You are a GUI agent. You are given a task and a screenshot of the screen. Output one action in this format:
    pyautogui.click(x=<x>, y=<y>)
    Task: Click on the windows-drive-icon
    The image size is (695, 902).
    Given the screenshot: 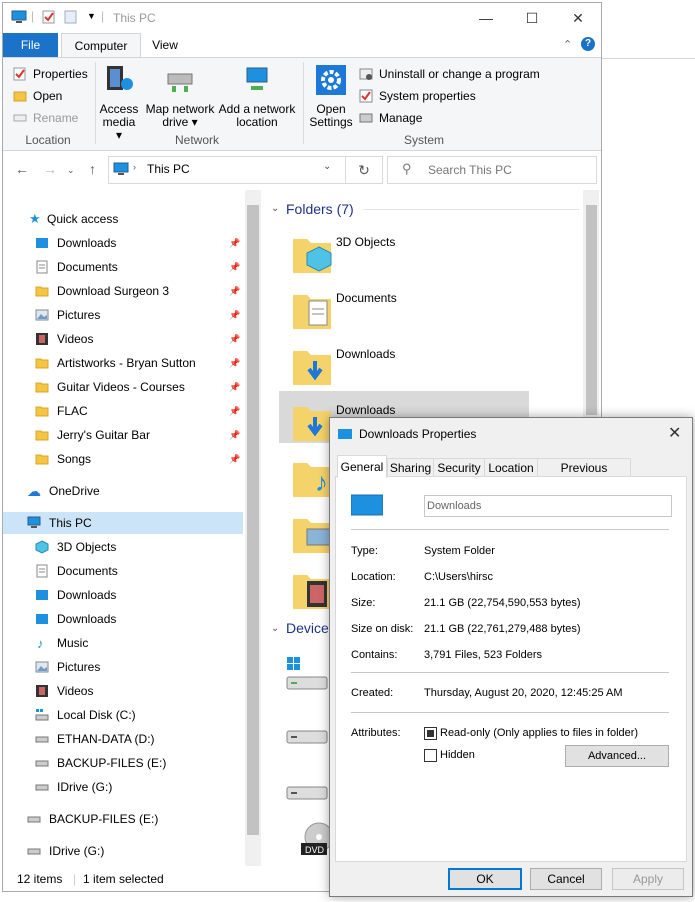 What is the action you would take?
    pyautogui.click(x=308, y=678)
    